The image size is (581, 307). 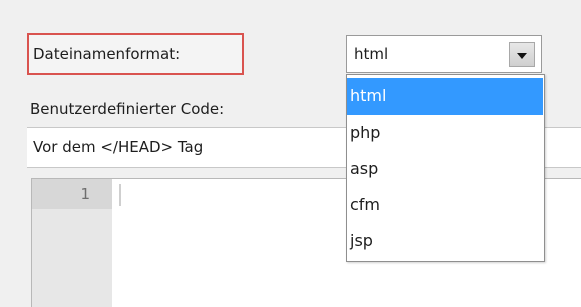 What do you see at coordinates (85, 194) in the screenshot?
I see `line-number: 1` at bounding box center [85, 194].